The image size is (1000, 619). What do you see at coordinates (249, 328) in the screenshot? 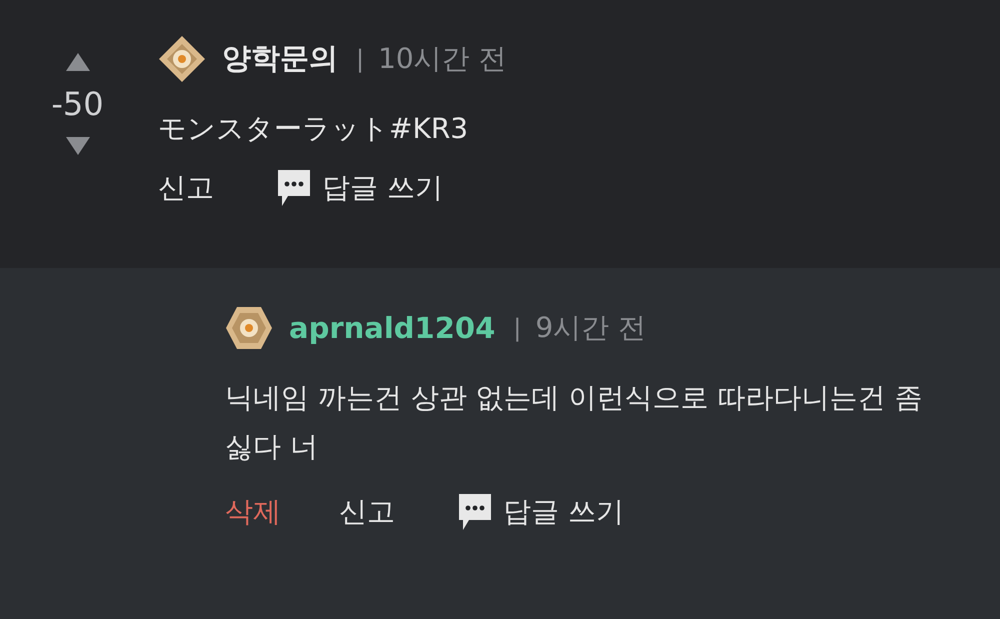
I see `hexagon-badge-icon` at bounding box center [249, 328].